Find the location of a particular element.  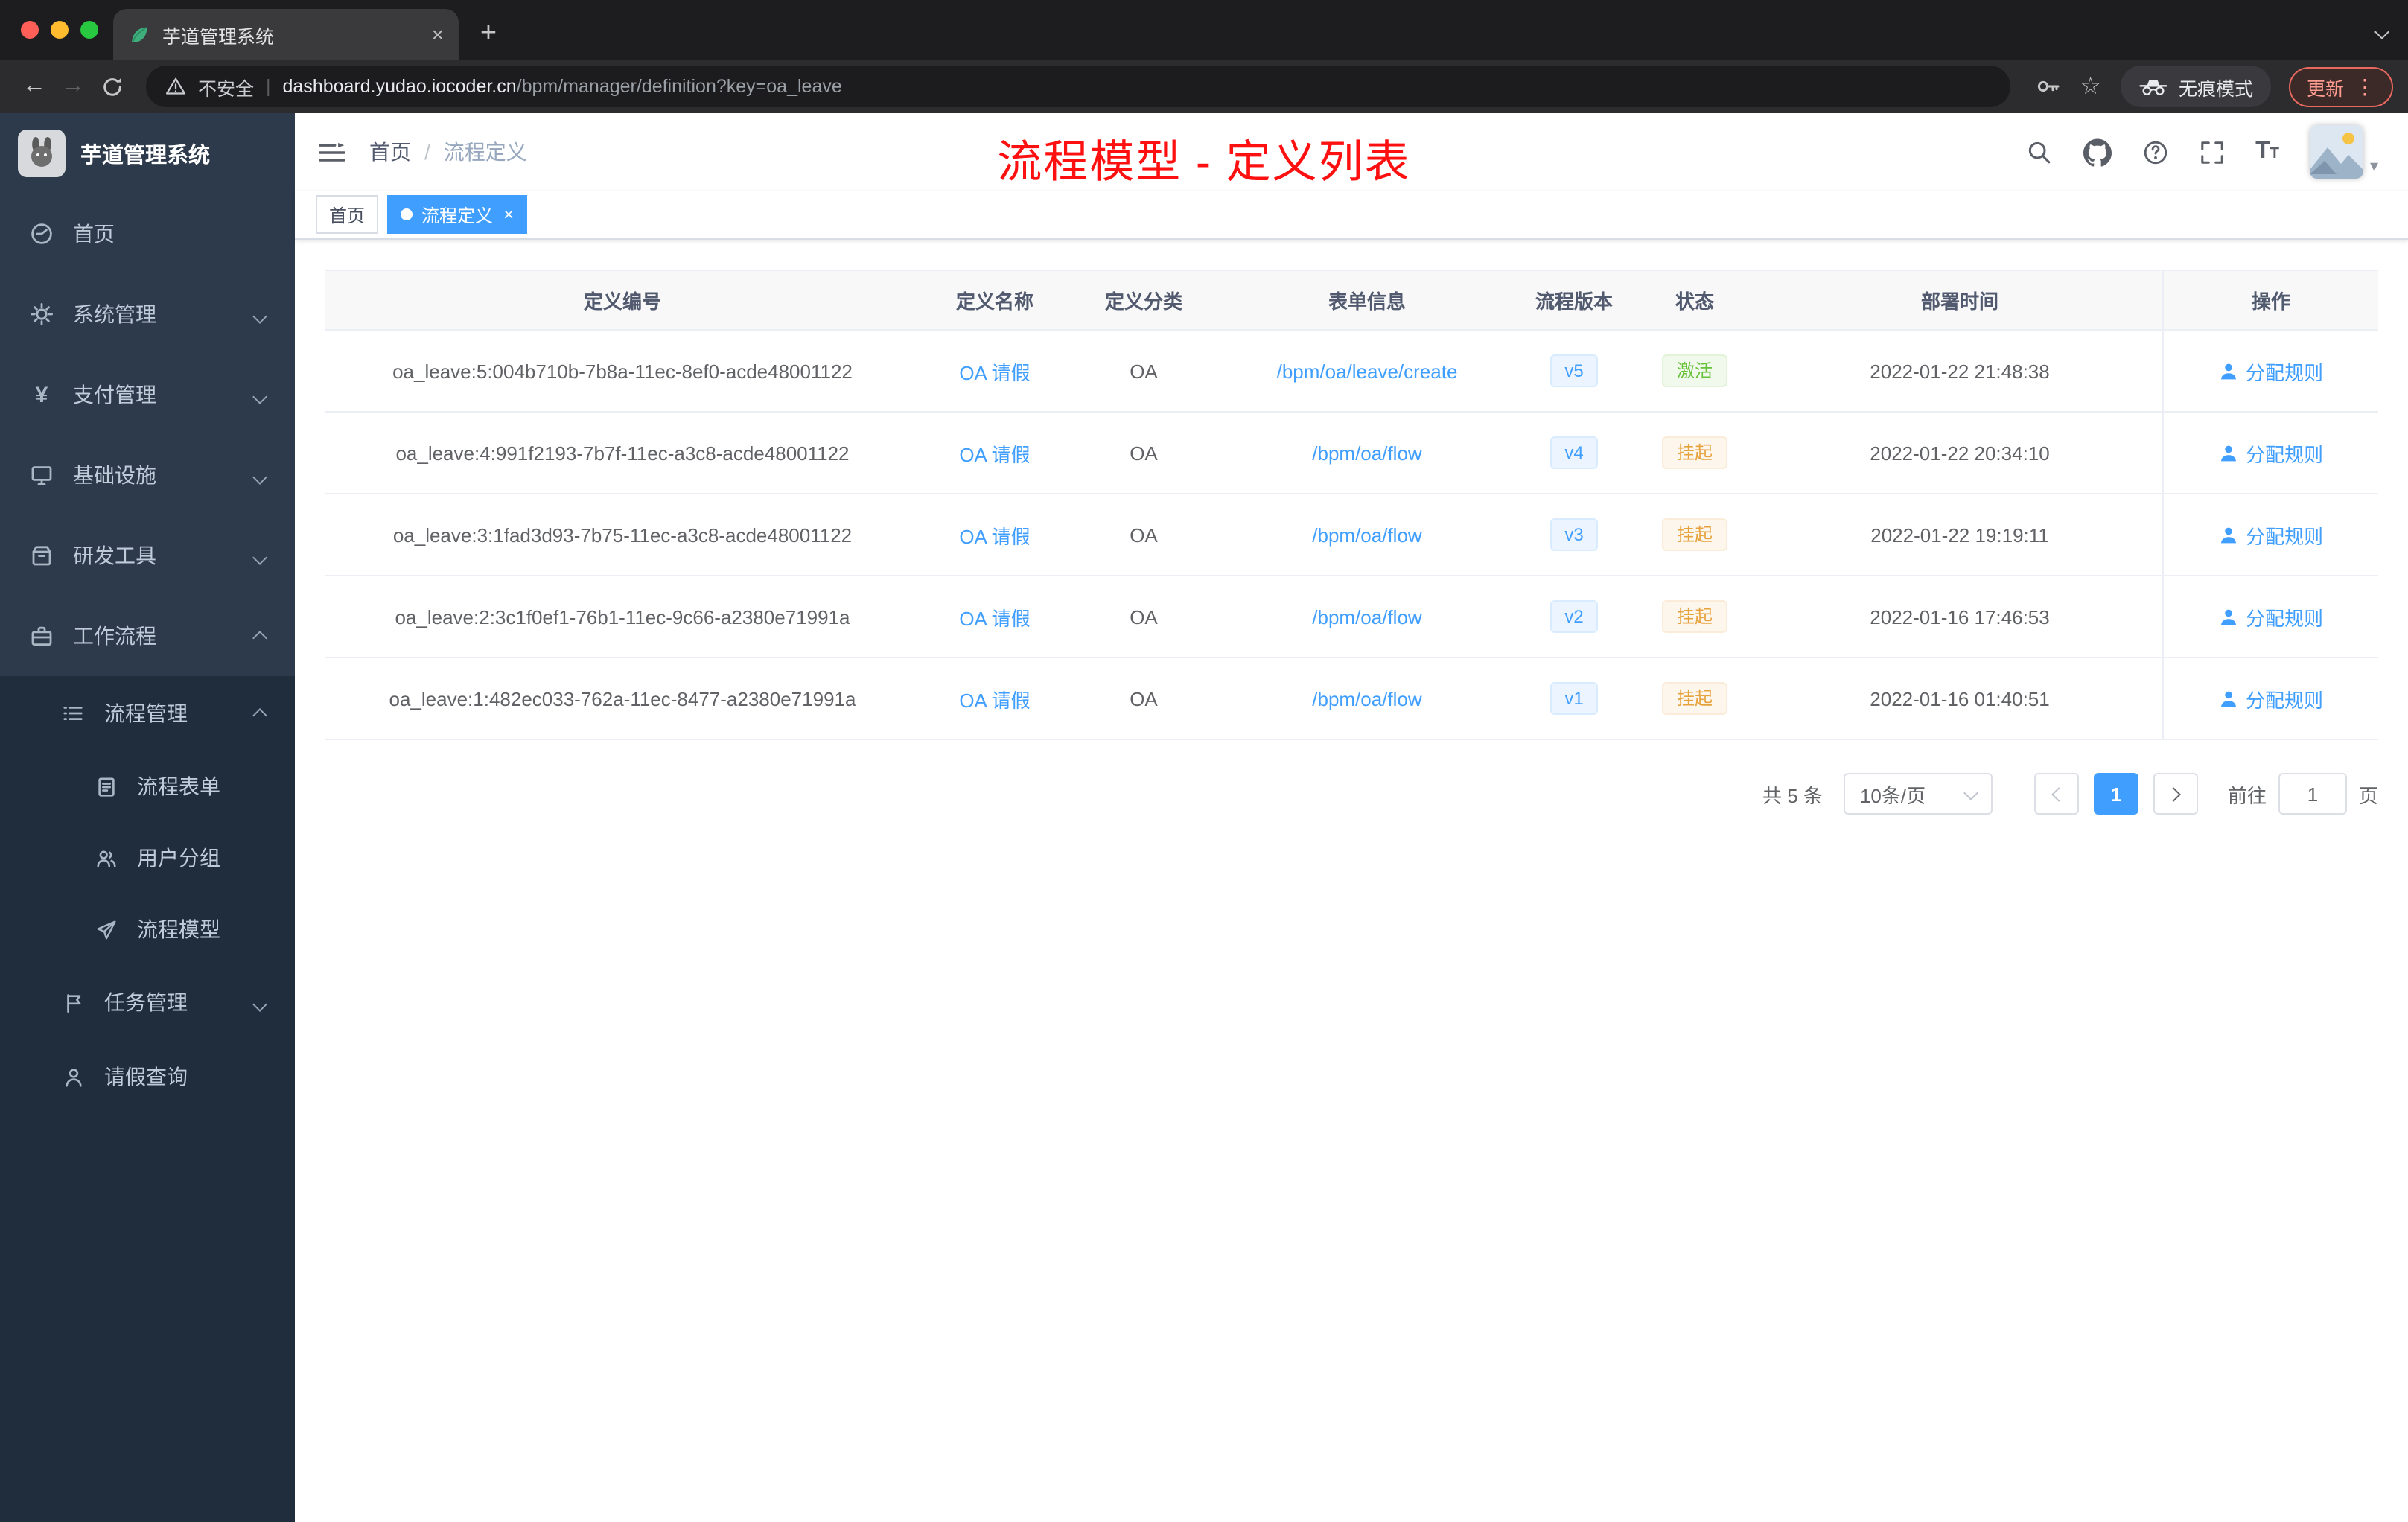

tag-label: 首页 is located at coordinates (347, 215).